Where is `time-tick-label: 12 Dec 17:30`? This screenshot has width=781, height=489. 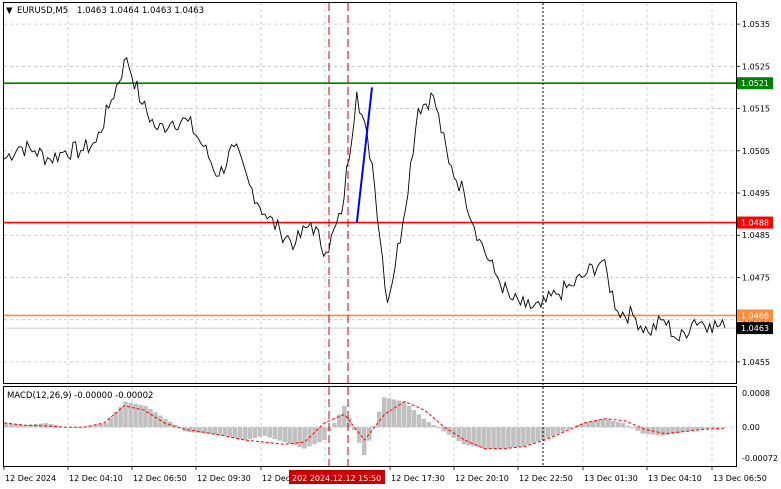 time-tick-label: 12 Dec 17:30 is located at coordinates (418, 478).